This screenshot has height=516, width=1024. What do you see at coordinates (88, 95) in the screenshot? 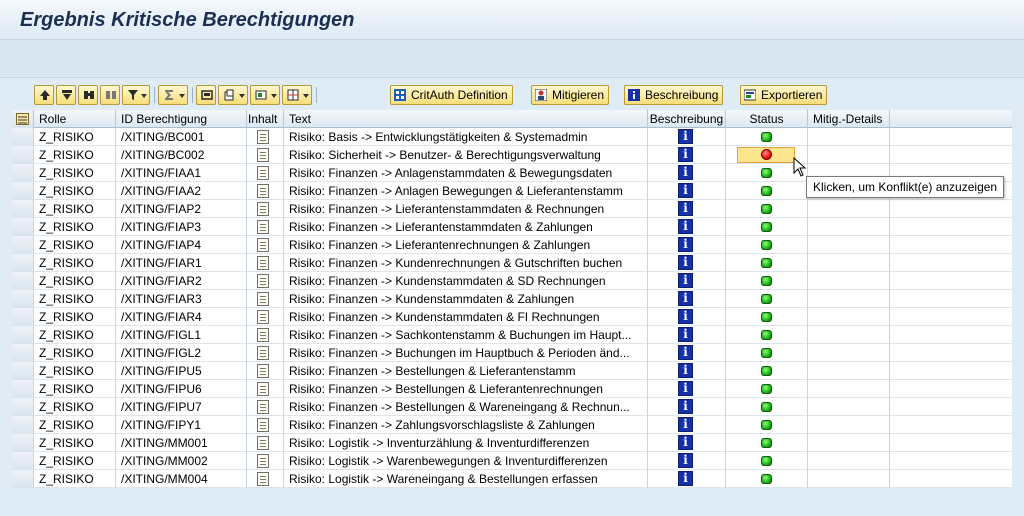
I see `find-button` at bounding box center [88, 95].